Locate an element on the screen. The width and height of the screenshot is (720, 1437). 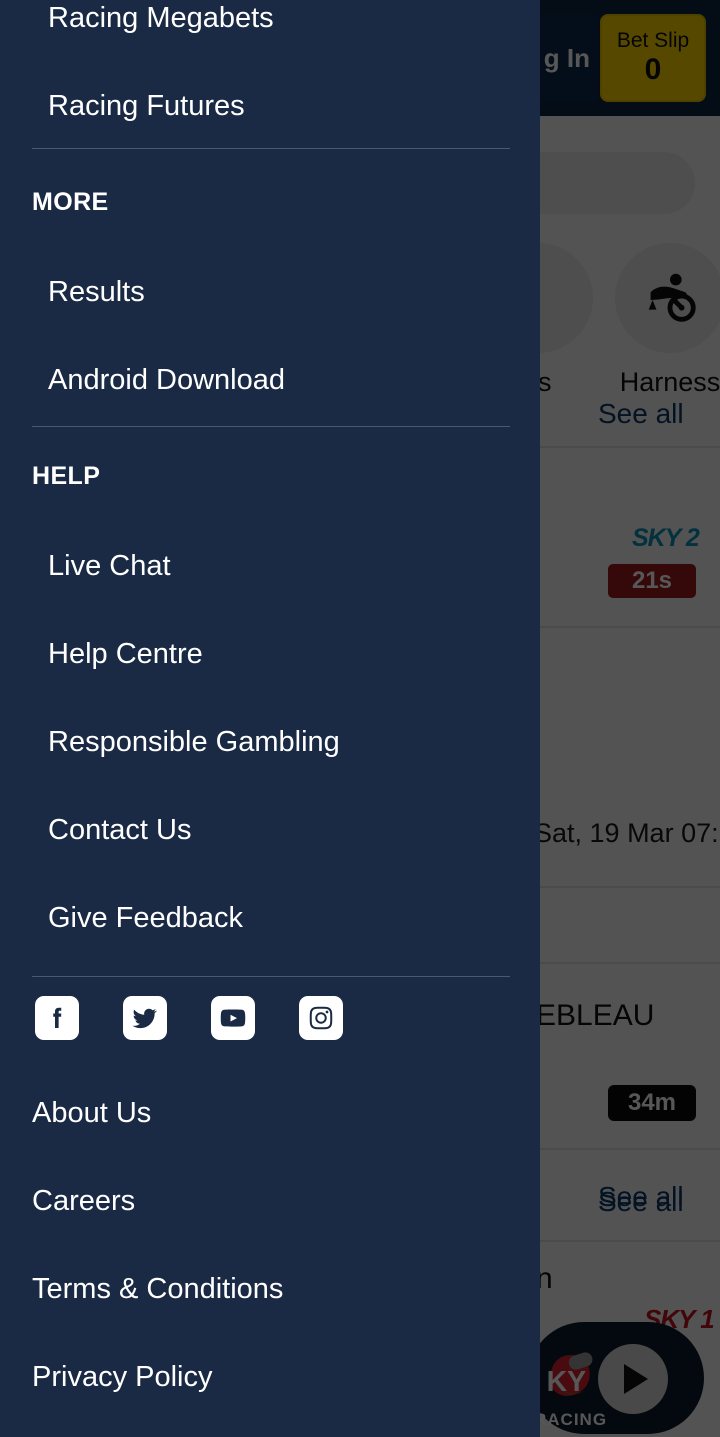
social-links-row is located at coordinates (189, 1018).